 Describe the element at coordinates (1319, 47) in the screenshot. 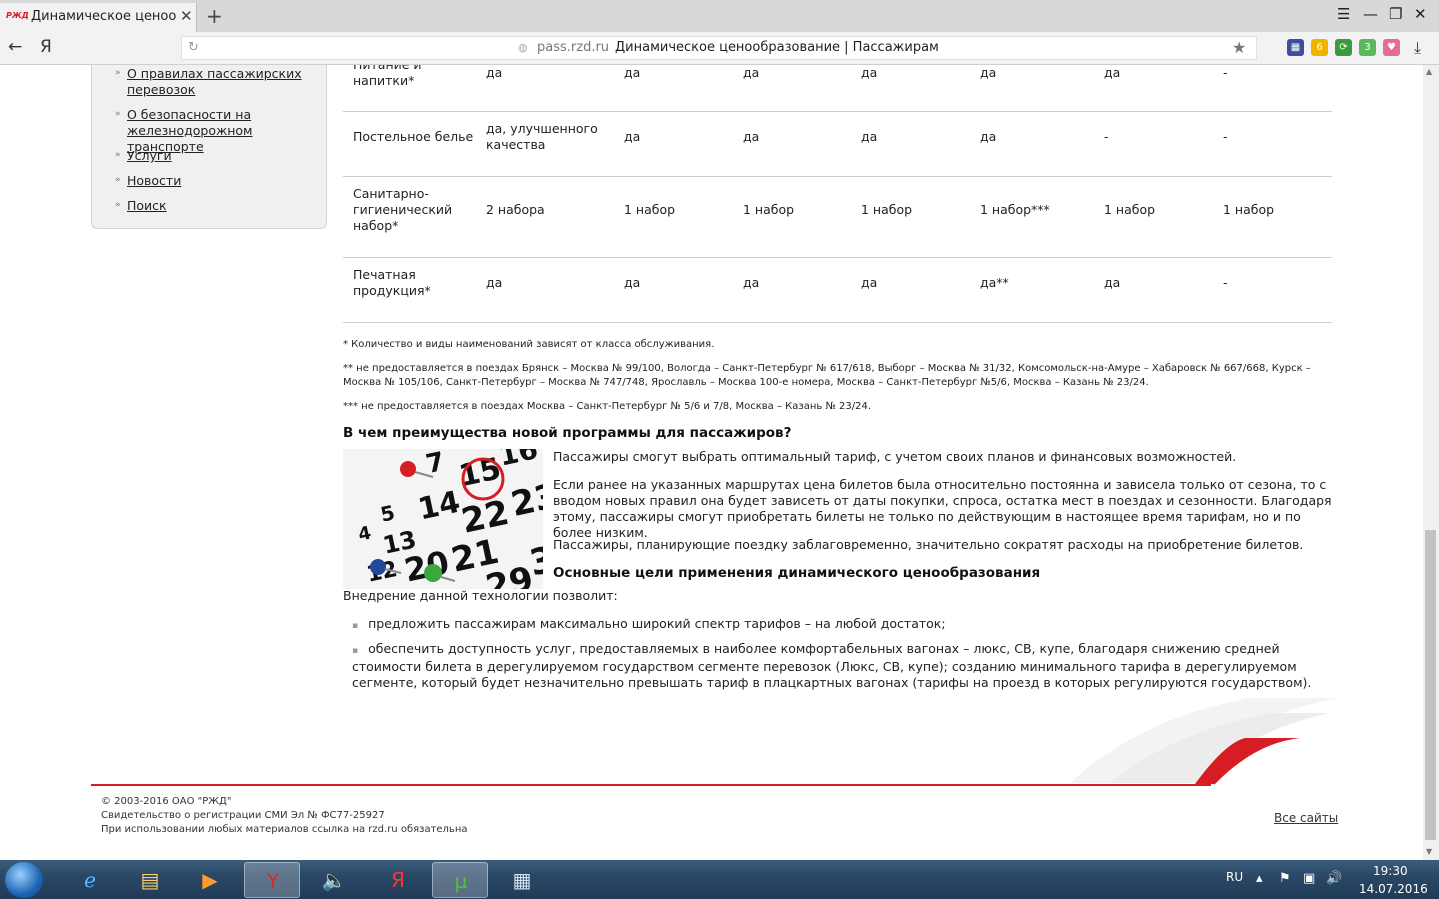

I see `extension-badge-icon: 6` at that location.